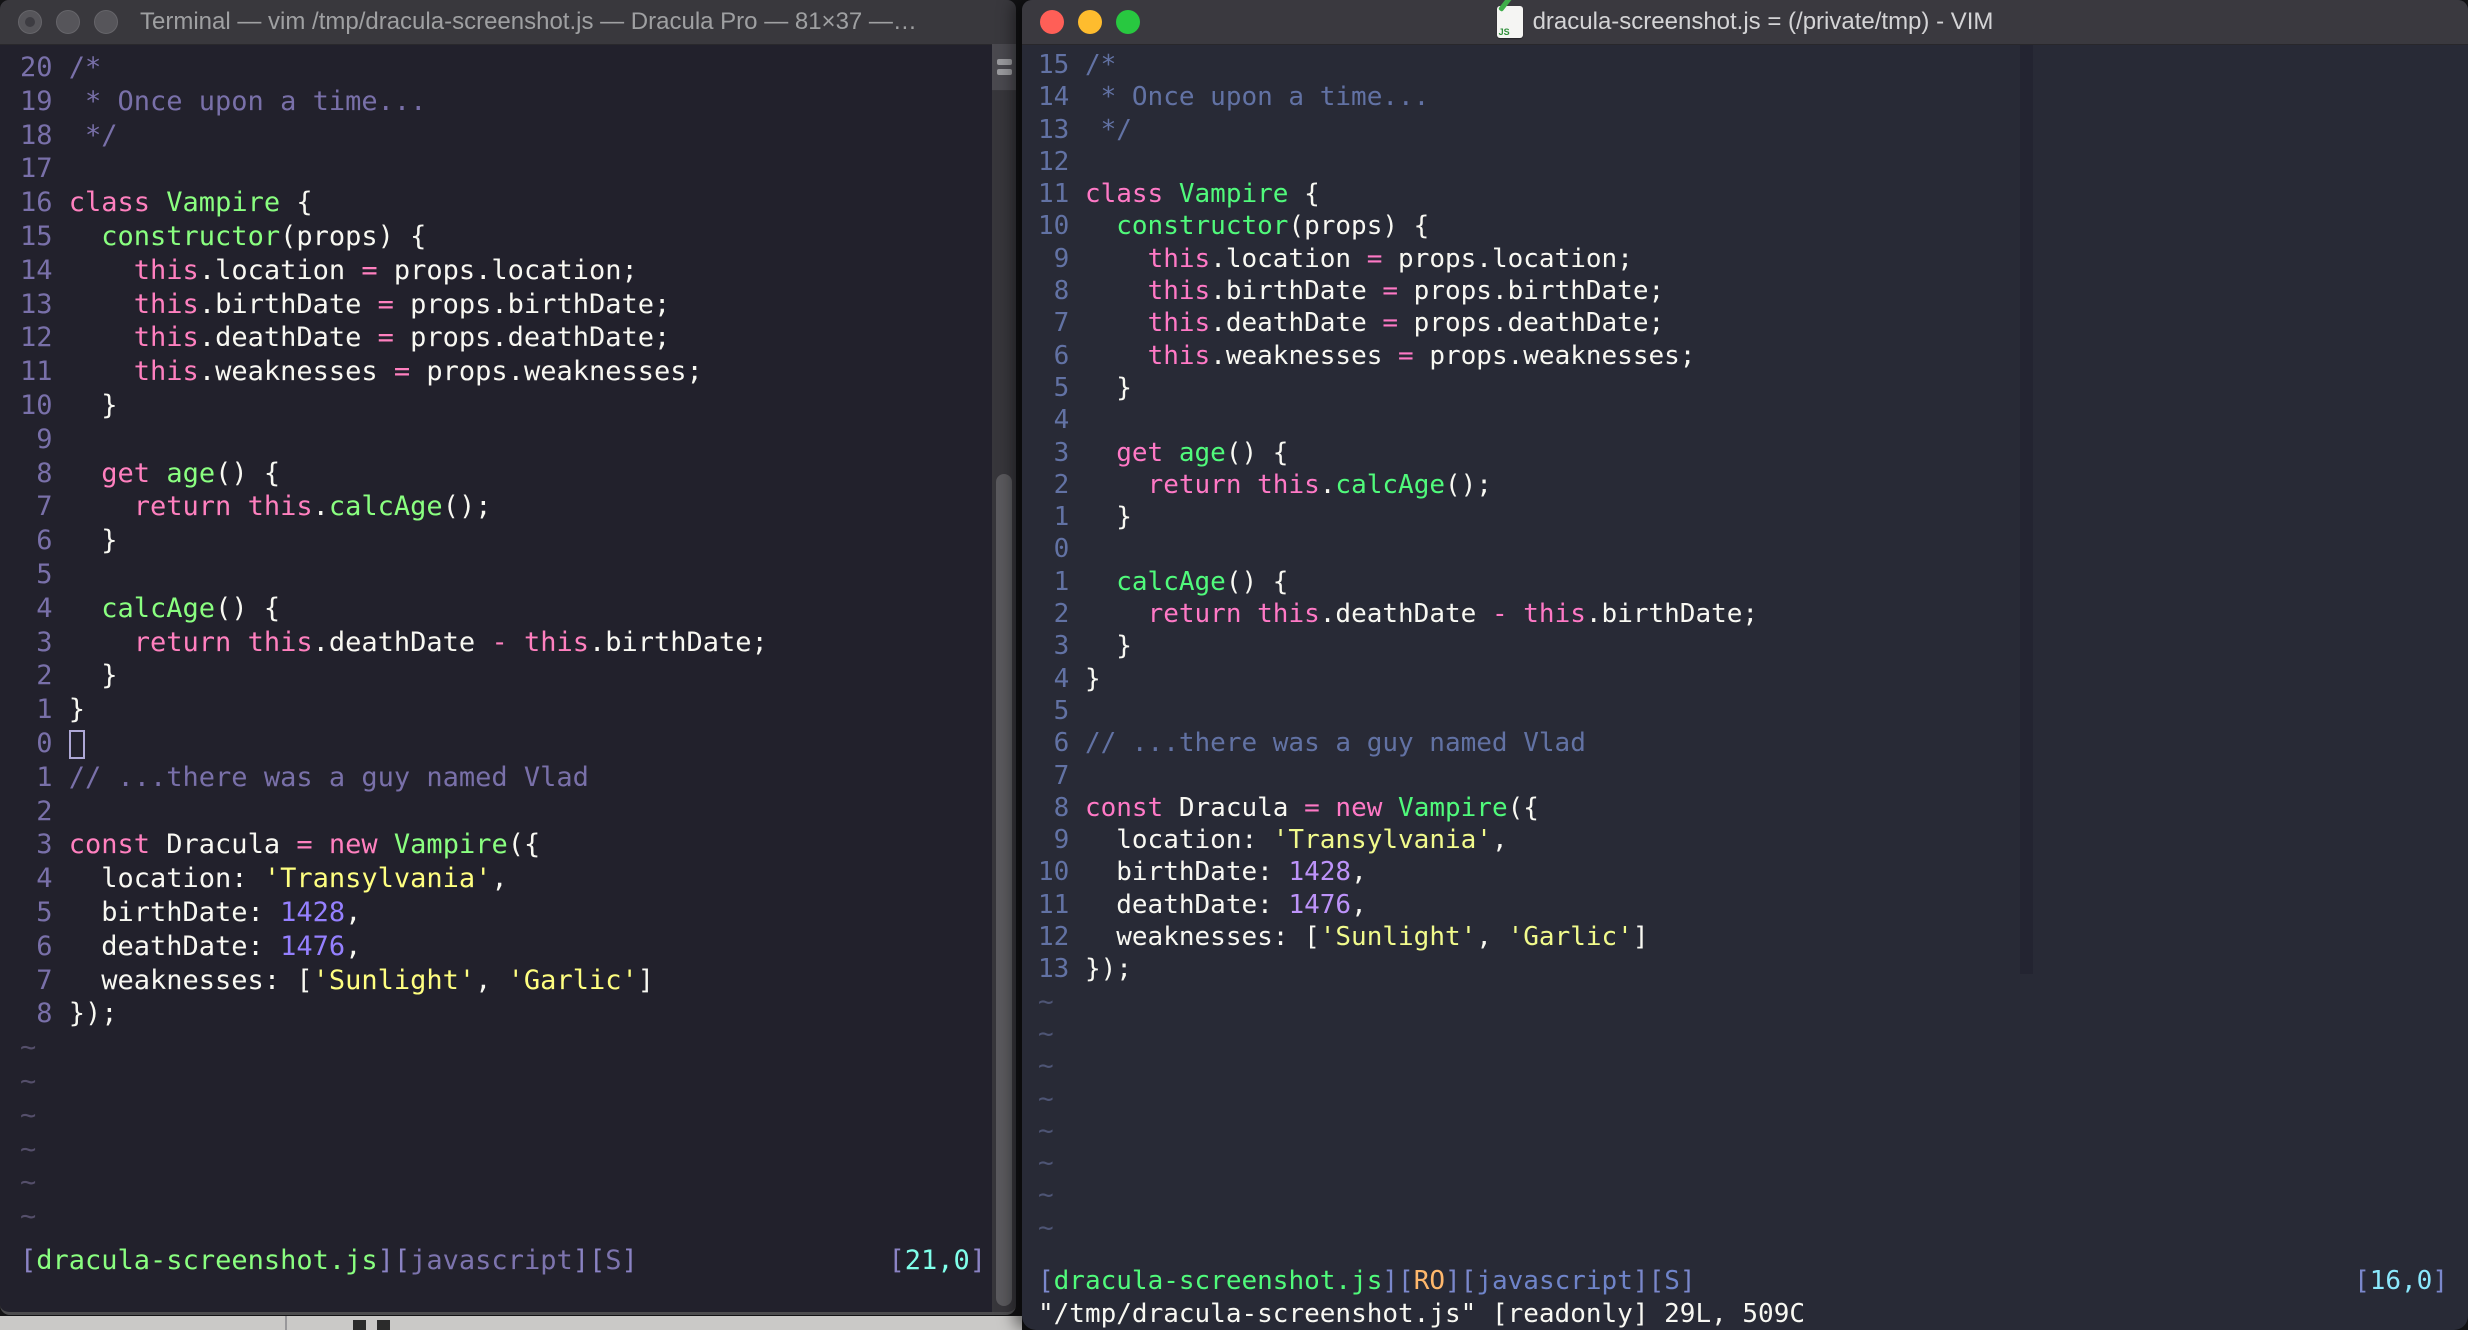 Image resolution: width=2468 pixels, height=1330 pixels. I want to click on code-line: 8 this.birthDate = props.birthDate;, so click(1359, 291).